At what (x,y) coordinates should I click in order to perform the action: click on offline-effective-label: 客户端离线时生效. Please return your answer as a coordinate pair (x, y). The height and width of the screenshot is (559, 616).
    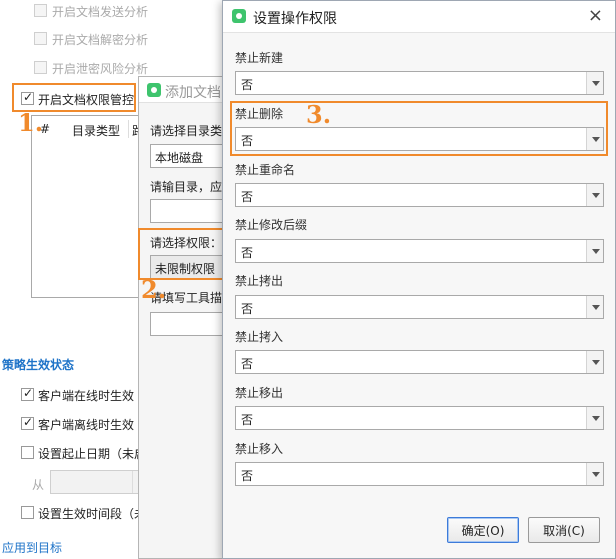
    Looking at the image, I should click on (86, 425).